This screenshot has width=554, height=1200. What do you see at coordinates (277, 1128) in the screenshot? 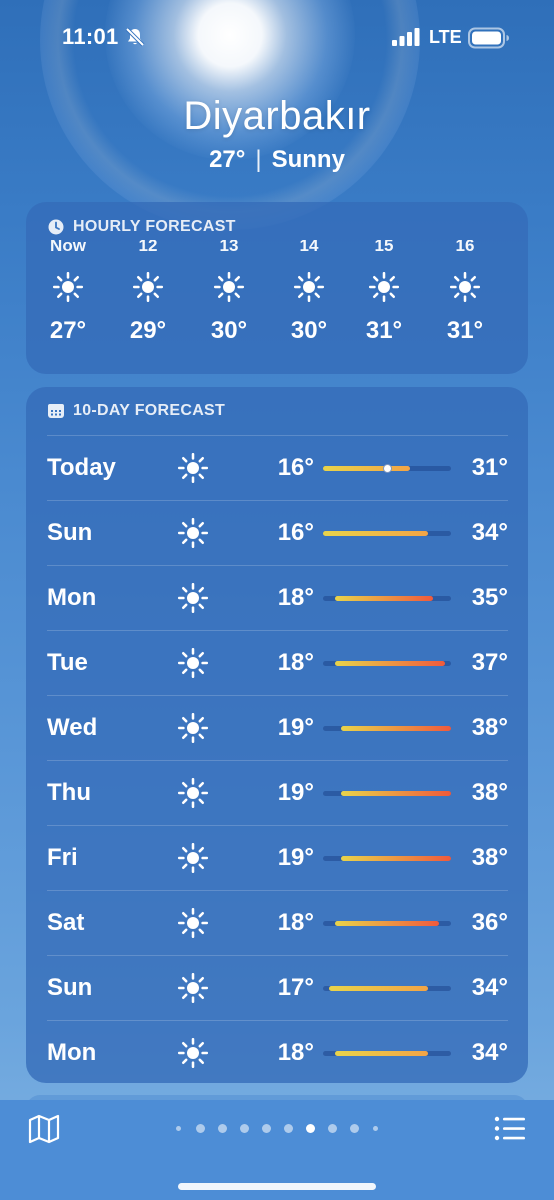
I see `page-indicator` at bounding box center [277, 1128].